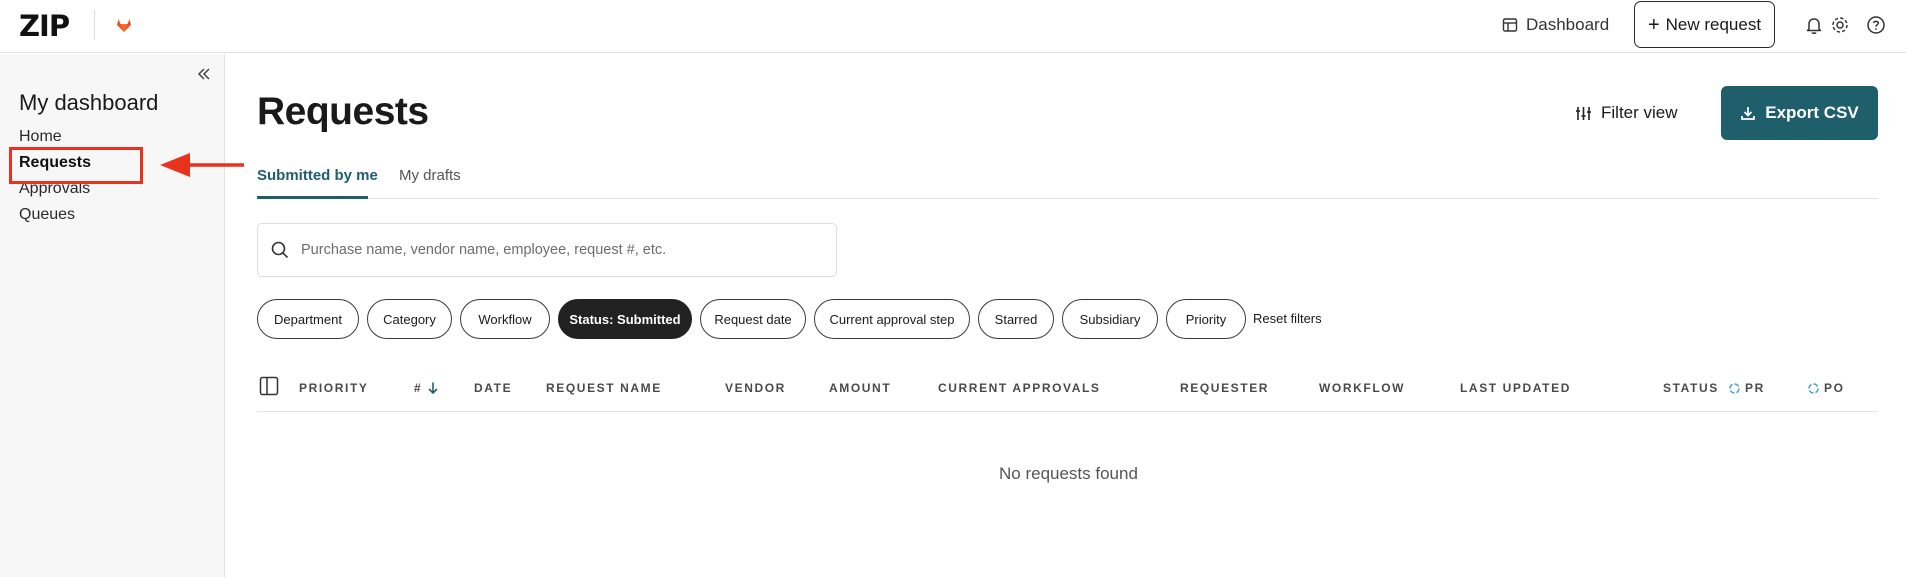 The height and width of the screenshot is (577, 1906). What do you see at coordinates (1639, 112) in the screenshot?
I see `filter-view-label: Filter view` at bounding box center [1639, 112].